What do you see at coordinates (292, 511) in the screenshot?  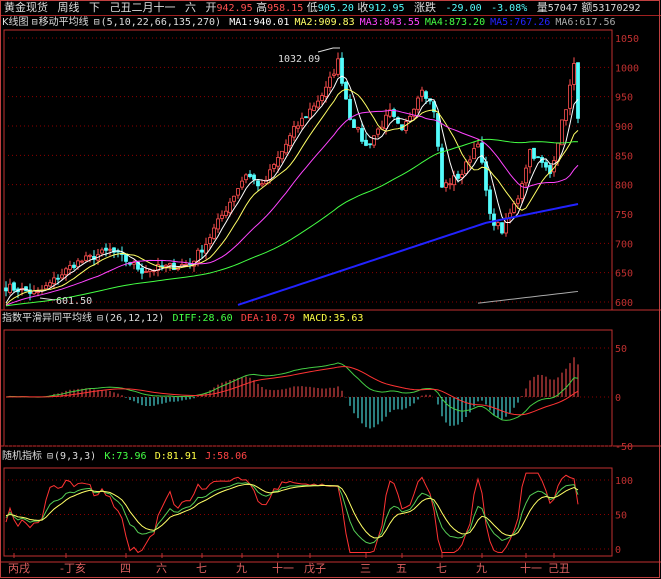 I see `d-line` at bounding box center [292, 511].